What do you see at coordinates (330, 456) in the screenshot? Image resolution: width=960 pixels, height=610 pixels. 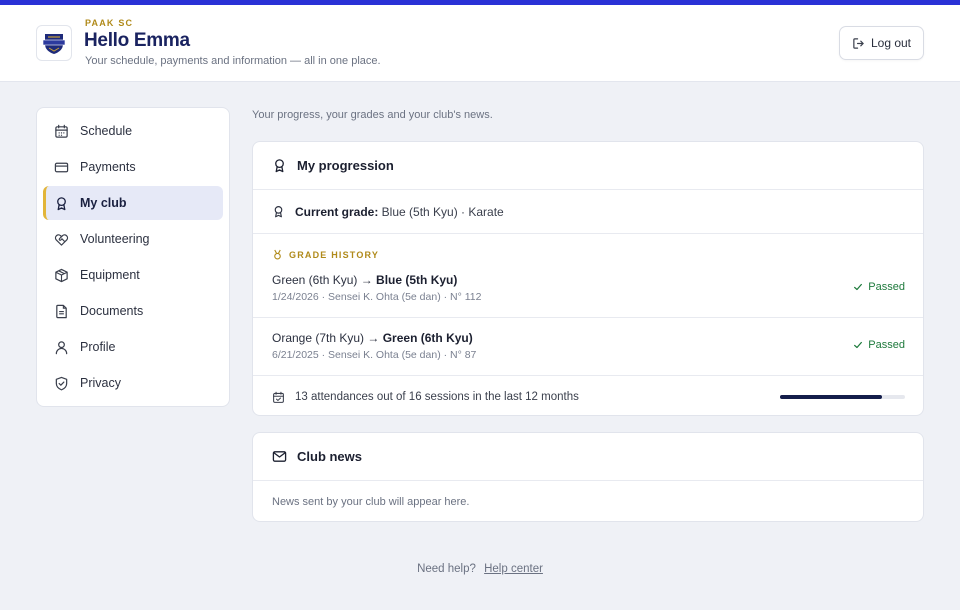 I see `club-news-title: Club news` at bounding box center [330, 456].